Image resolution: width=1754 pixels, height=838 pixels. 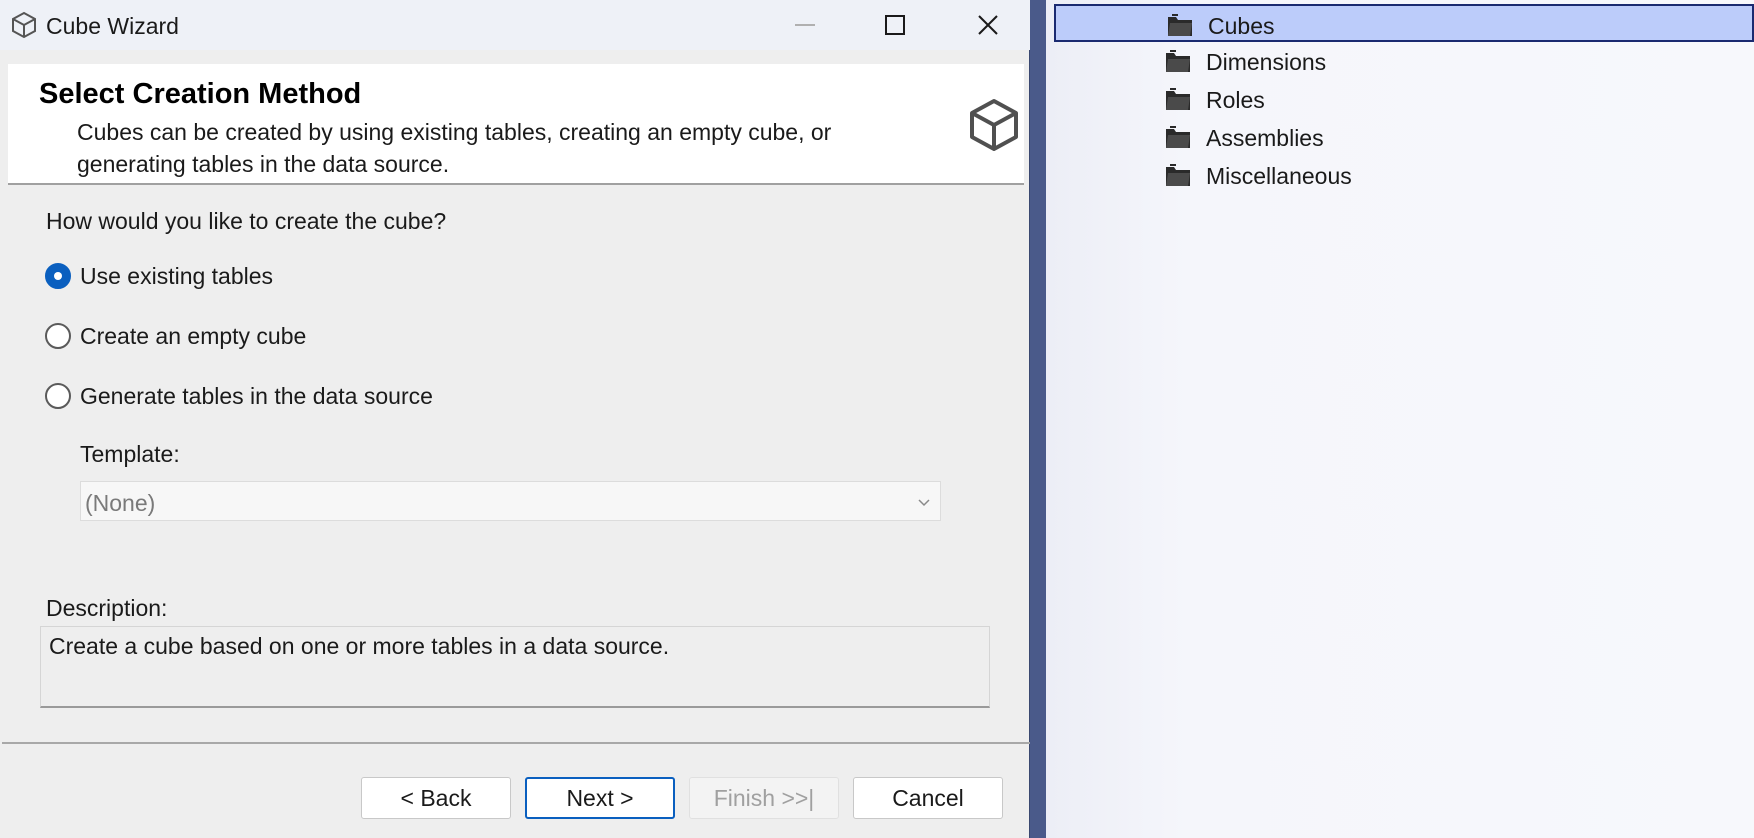 I want to click on tree-item-label: Miscellaneous, so click(x=1279, y=176).